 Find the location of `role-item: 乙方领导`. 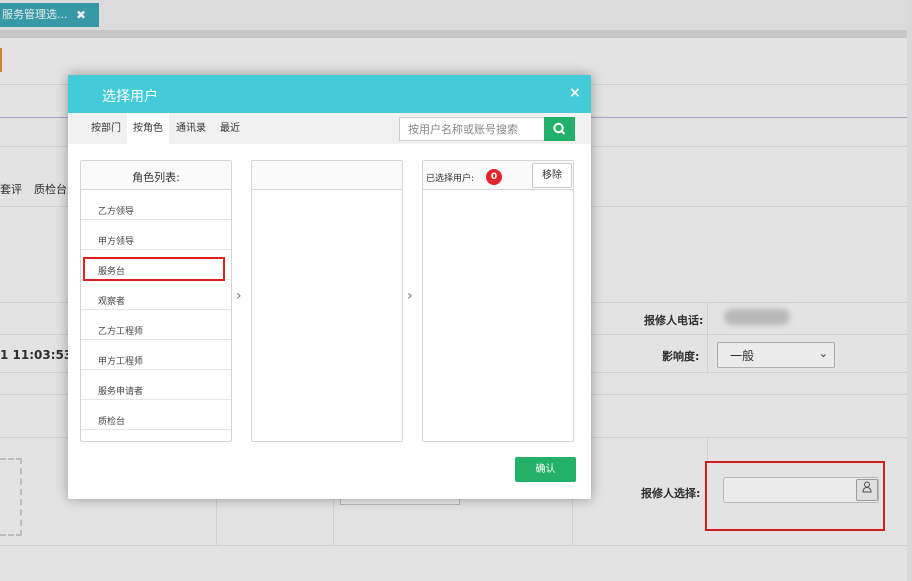

role-item: 乙方领导 is located at coordinates (156, 205).